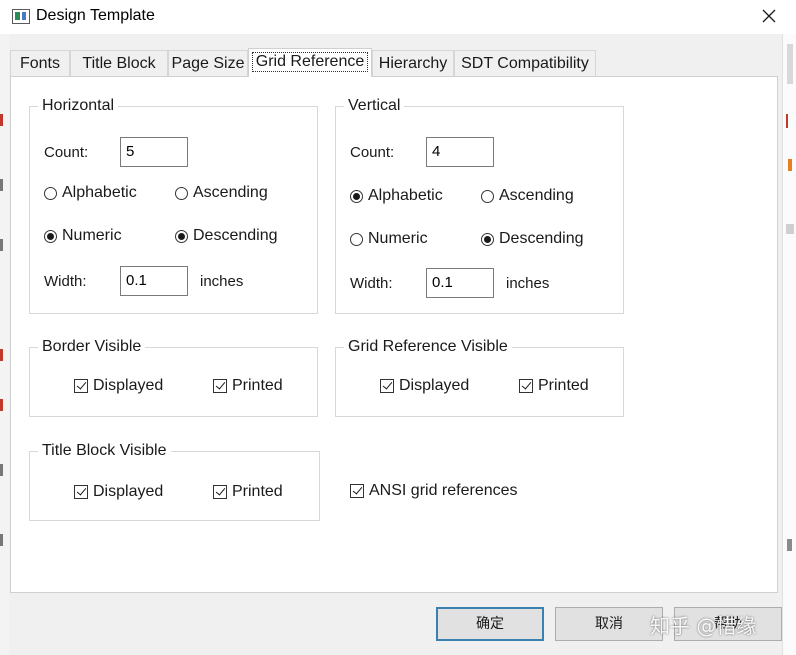 This screenshot has width=796, height=655. Describe the element at coordinates (528, 283) in the screenshot. I see `vertical-width-unit: inches` at that location.